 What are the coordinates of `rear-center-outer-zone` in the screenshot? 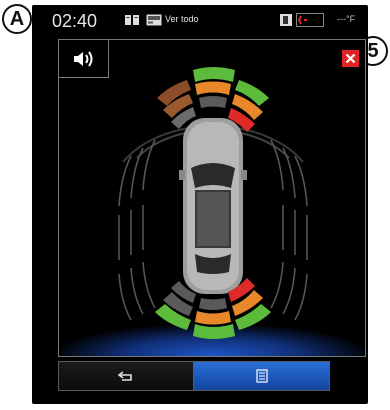 It's located at (214, 331).